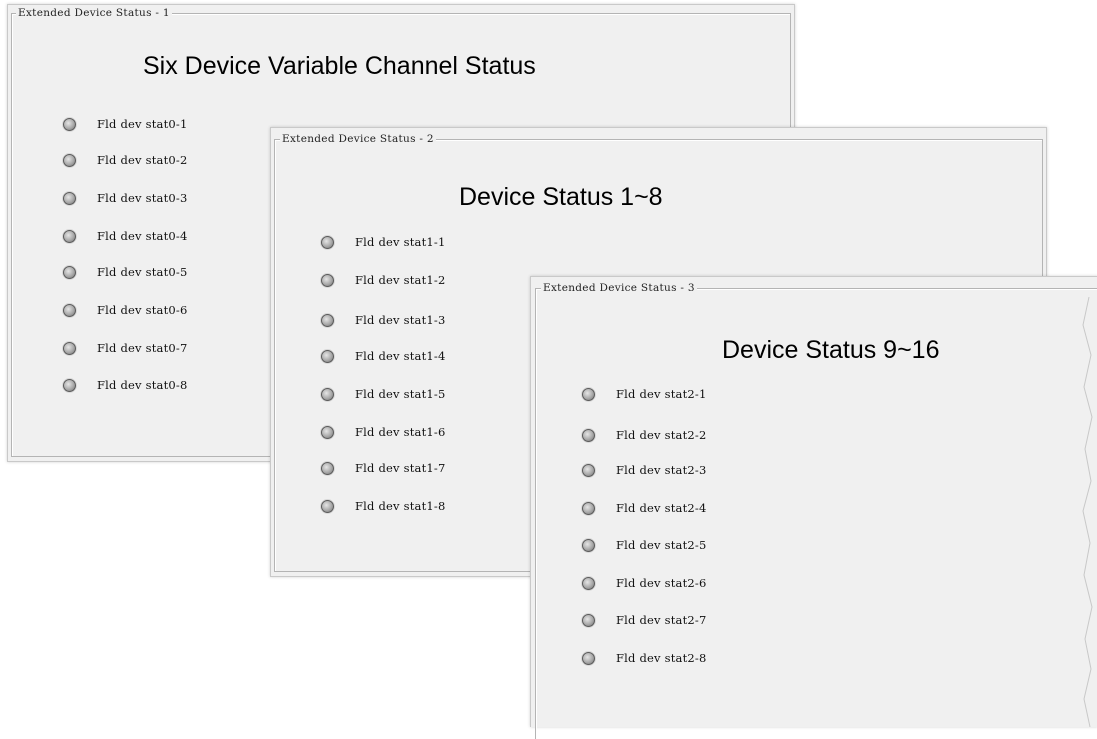 The image size is (1097, 739). Describe the element at coordinates (94, 13) in the screenshot. I see `group-title-1: Extended Device Status - 1` at that location.